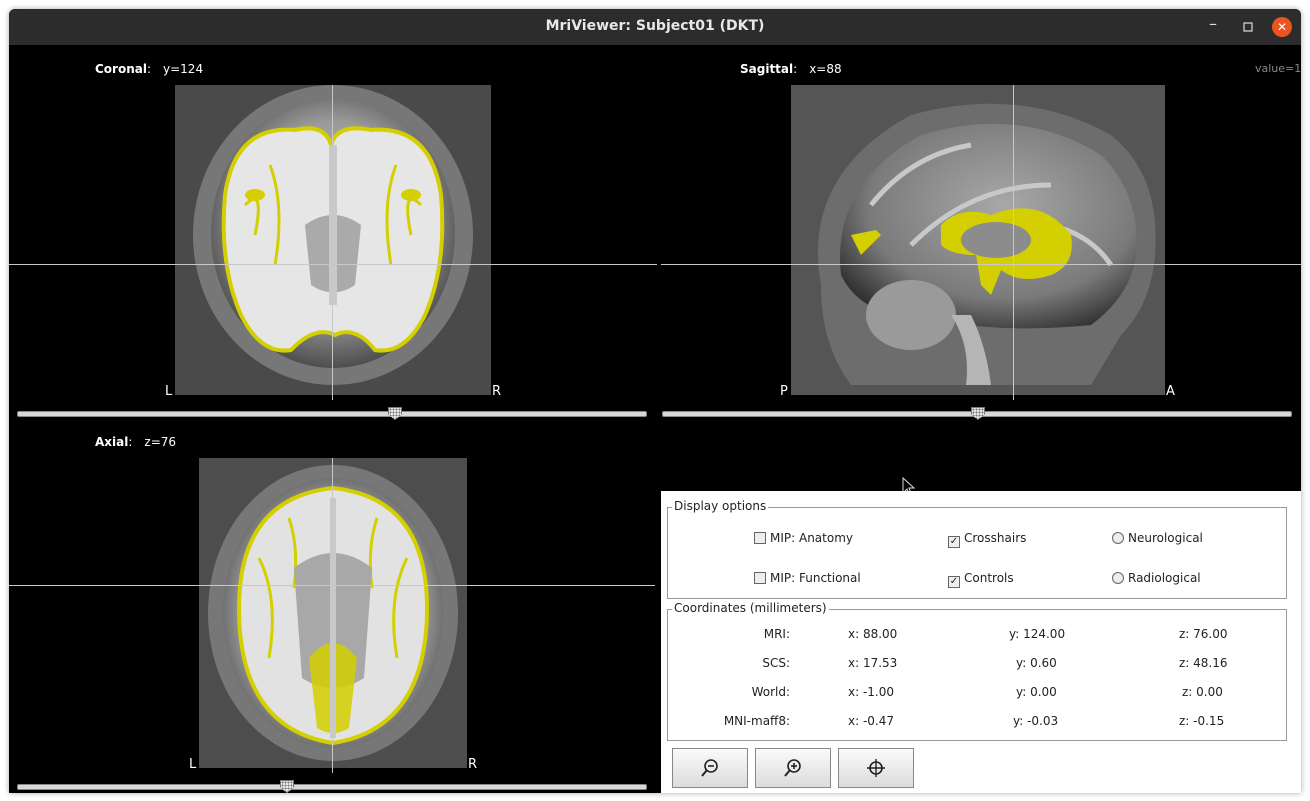 The height and width of the screenshot is (801, 1310). I want to click on crosshairs-box: ✓, so click(954, 542).